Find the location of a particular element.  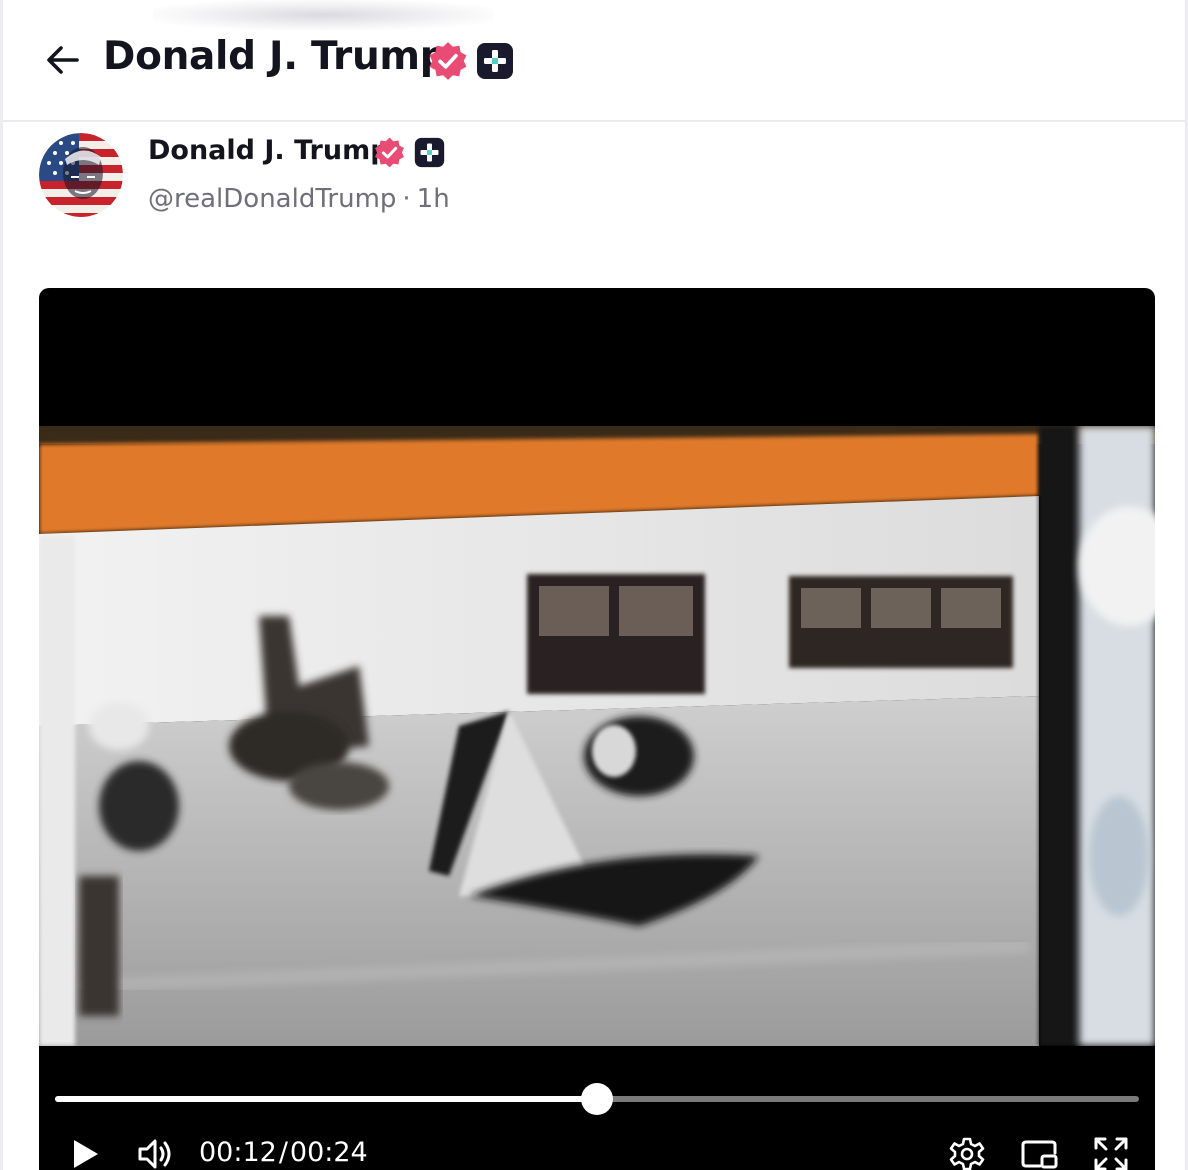

picture-in-picture-button is located at coordinates (1039, 1152).